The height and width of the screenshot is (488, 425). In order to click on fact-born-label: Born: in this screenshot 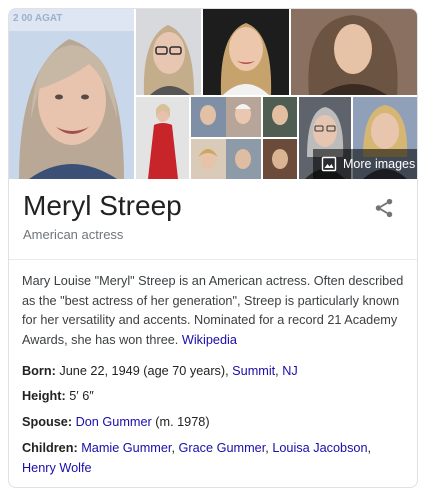, I will do `click(39, 371)`.